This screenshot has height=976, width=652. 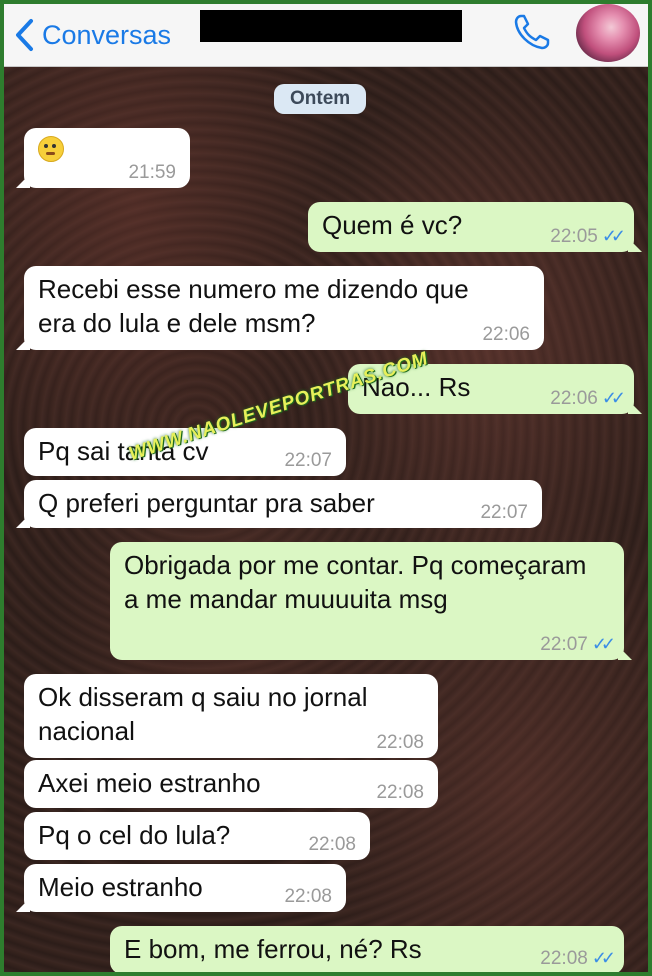 I want to click on message-text: Pq o cel do lula?, so click(x=134, y=835).